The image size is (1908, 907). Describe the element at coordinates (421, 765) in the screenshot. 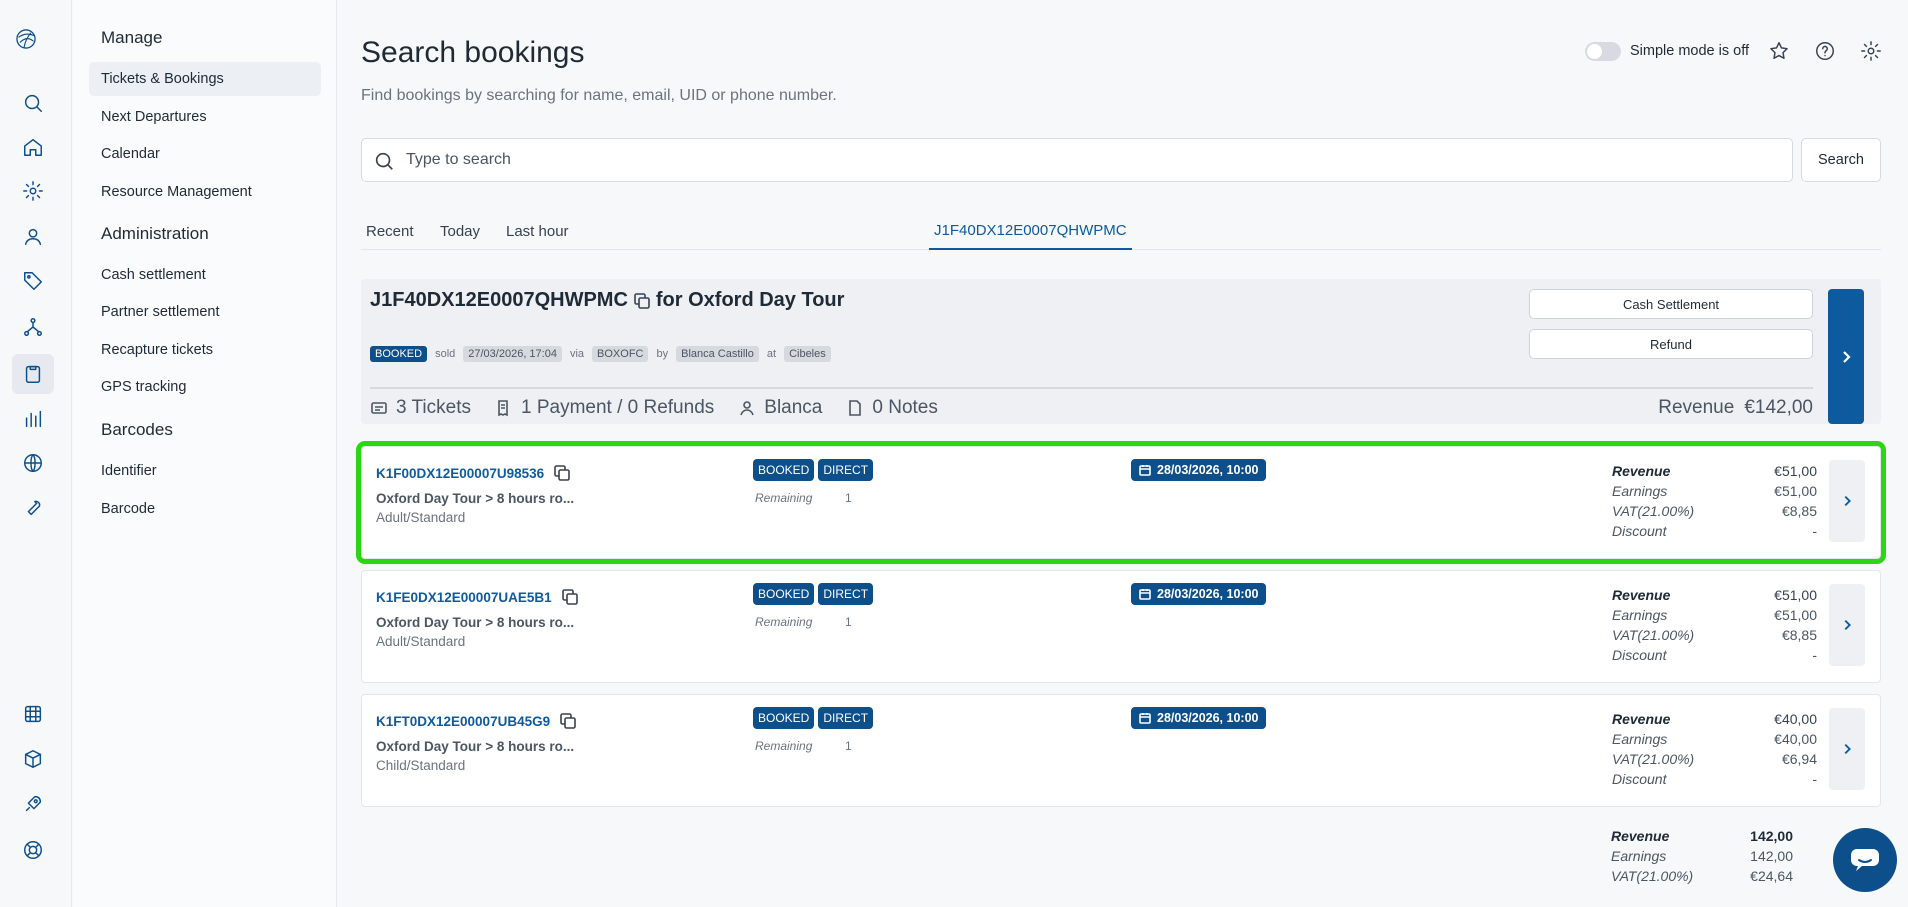

I see `ticket-variant: Child/Standard` at that location.